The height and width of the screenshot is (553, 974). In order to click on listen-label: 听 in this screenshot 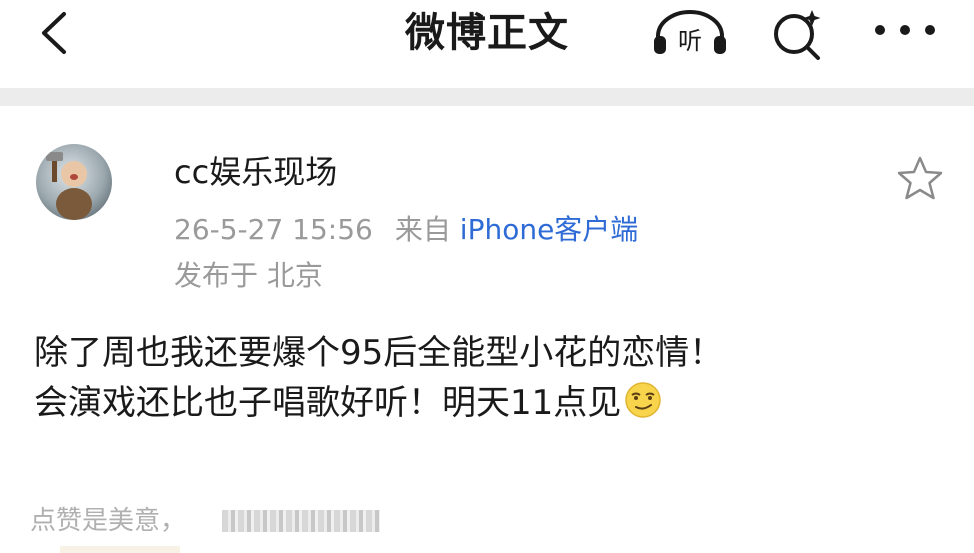, I will do `click(690, 41)`.